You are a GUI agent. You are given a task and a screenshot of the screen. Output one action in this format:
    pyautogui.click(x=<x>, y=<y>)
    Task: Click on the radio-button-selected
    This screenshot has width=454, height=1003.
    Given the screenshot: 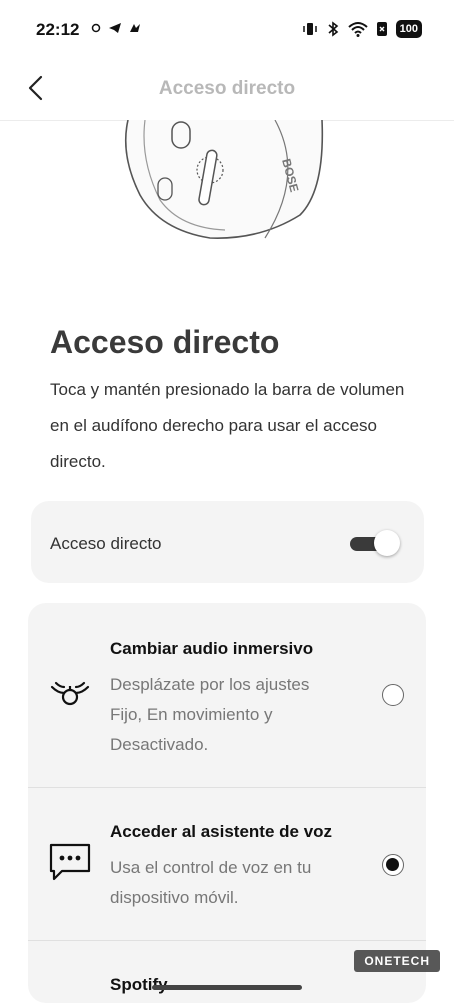 What is the action you would take?
    pyautogui.click(x=393, y=865)
    